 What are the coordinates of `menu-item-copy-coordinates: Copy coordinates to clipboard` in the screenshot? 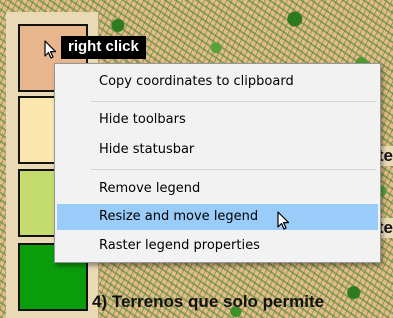 It's located at (217, 82).